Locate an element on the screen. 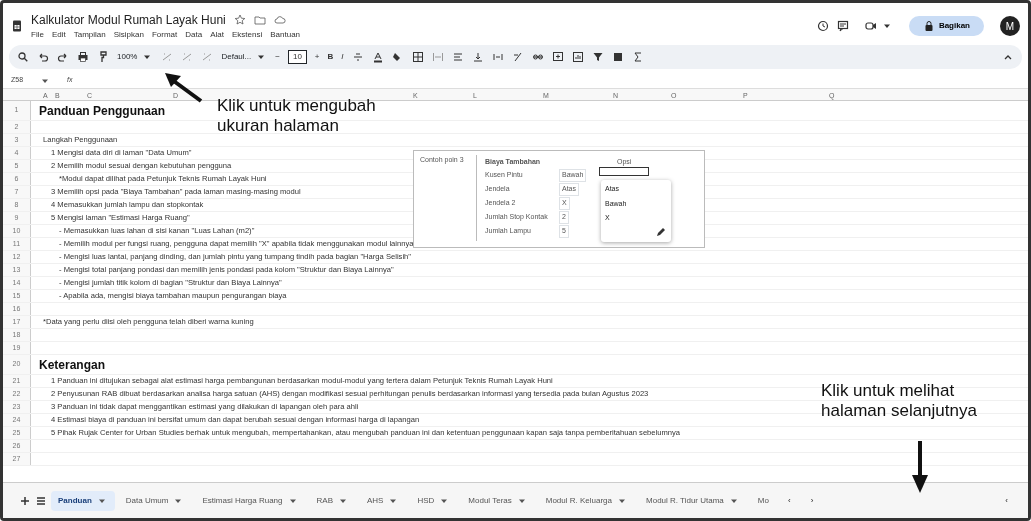 The width and height of the screenshot is (1031, 521). menu-item: Sisipkan is located at coordinates (128, 35).